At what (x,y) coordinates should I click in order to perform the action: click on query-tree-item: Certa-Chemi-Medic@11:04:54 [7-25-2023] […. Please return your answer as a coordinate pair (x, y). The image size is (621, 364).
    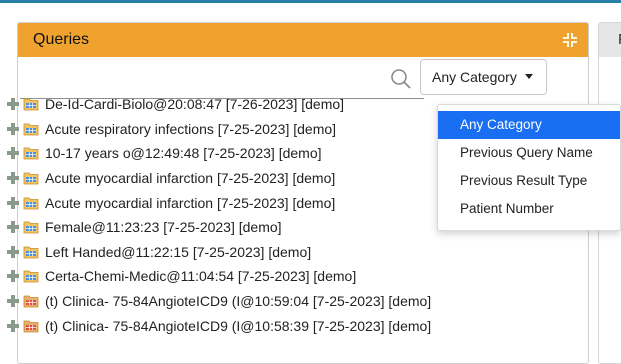
    Looking at the image, I should click on (286, 276).